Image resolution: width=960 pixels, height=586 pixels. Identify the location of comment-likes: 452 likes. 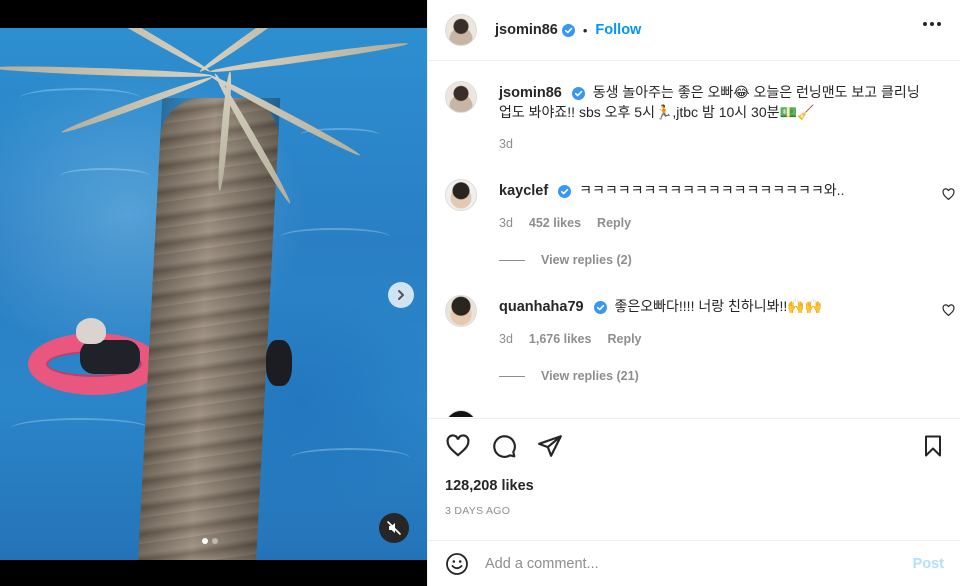
(555, 223).